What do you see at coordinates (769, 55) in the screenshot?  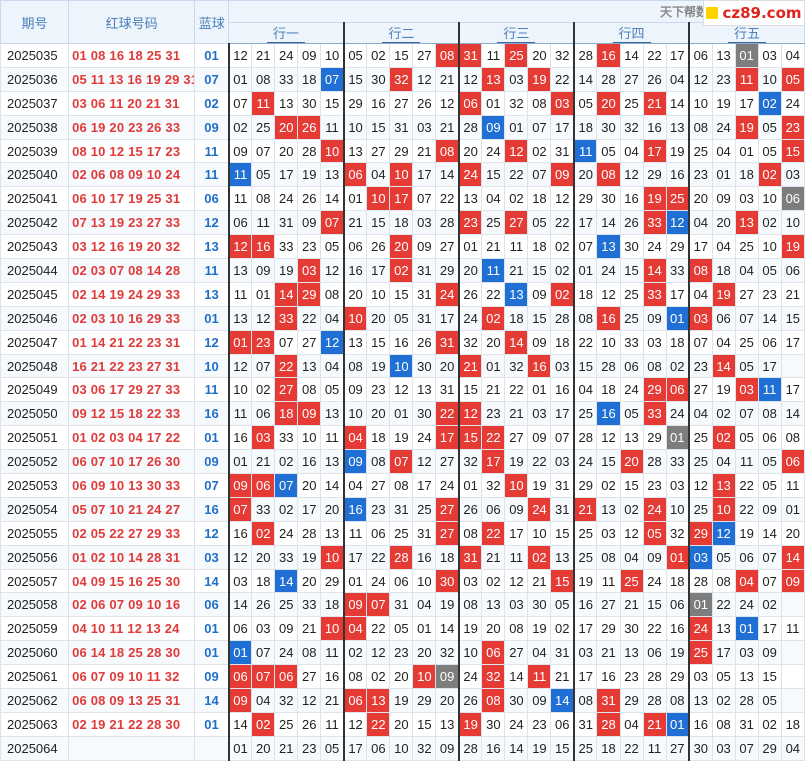 I see `number-cell: 03` at bounding box center [769, 55].